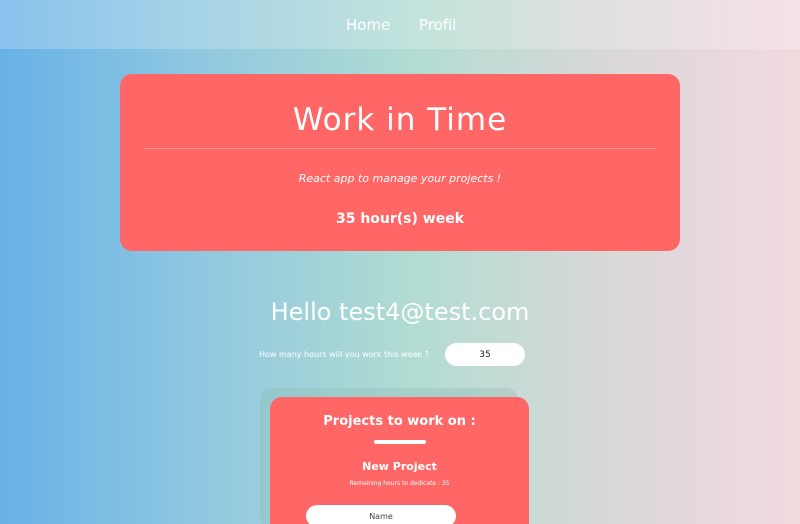  I want to click on hours-question-label: How many hours will you work this week ?, so click(344, 354).